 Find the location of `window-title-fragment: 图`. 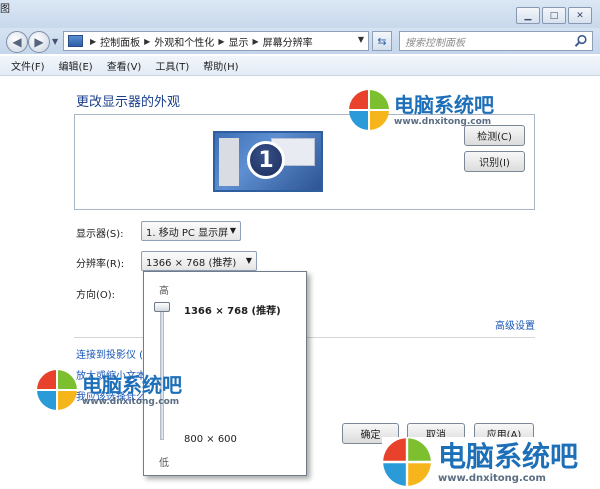

window-title-fragment: 图 is located at coordinates (5, 9).